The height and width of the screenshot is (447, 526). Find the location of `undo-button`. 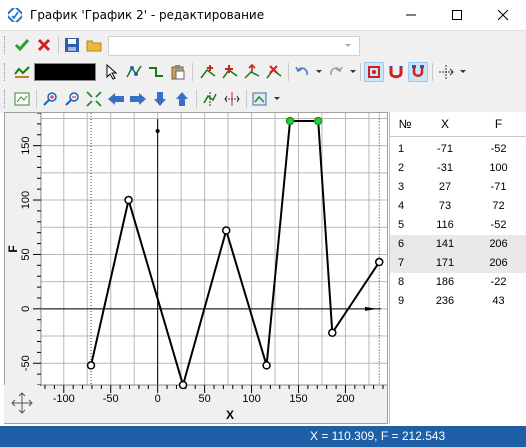

undo-button is located at coordinates (302, 72).